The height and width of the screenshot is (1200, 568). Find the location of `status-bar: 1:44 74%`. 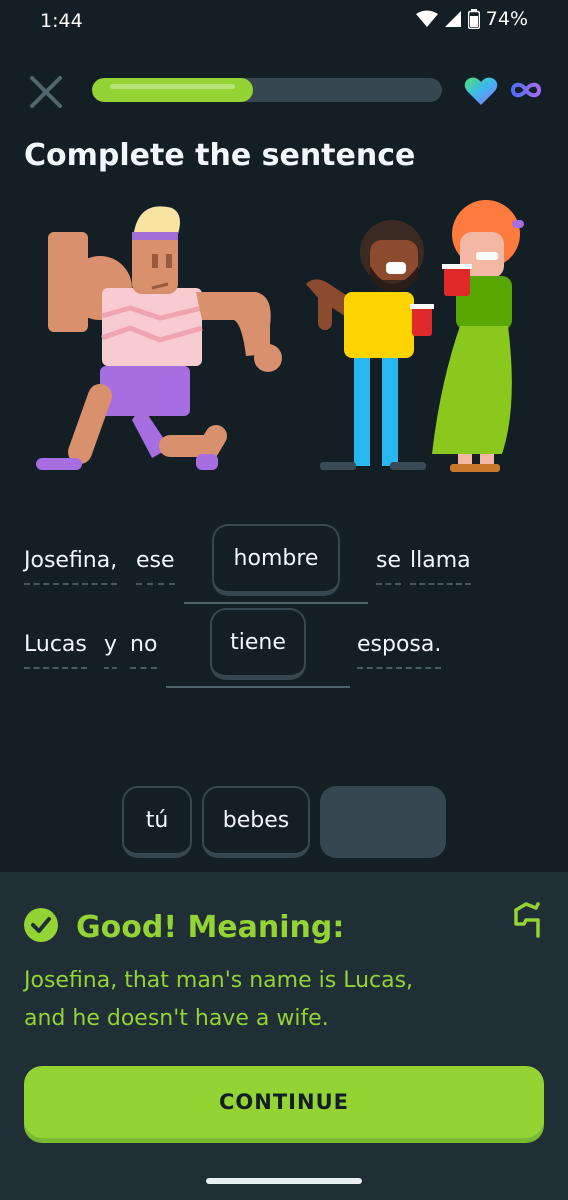

status-bar: 1:44 74% is located at coordinates (284, 22).